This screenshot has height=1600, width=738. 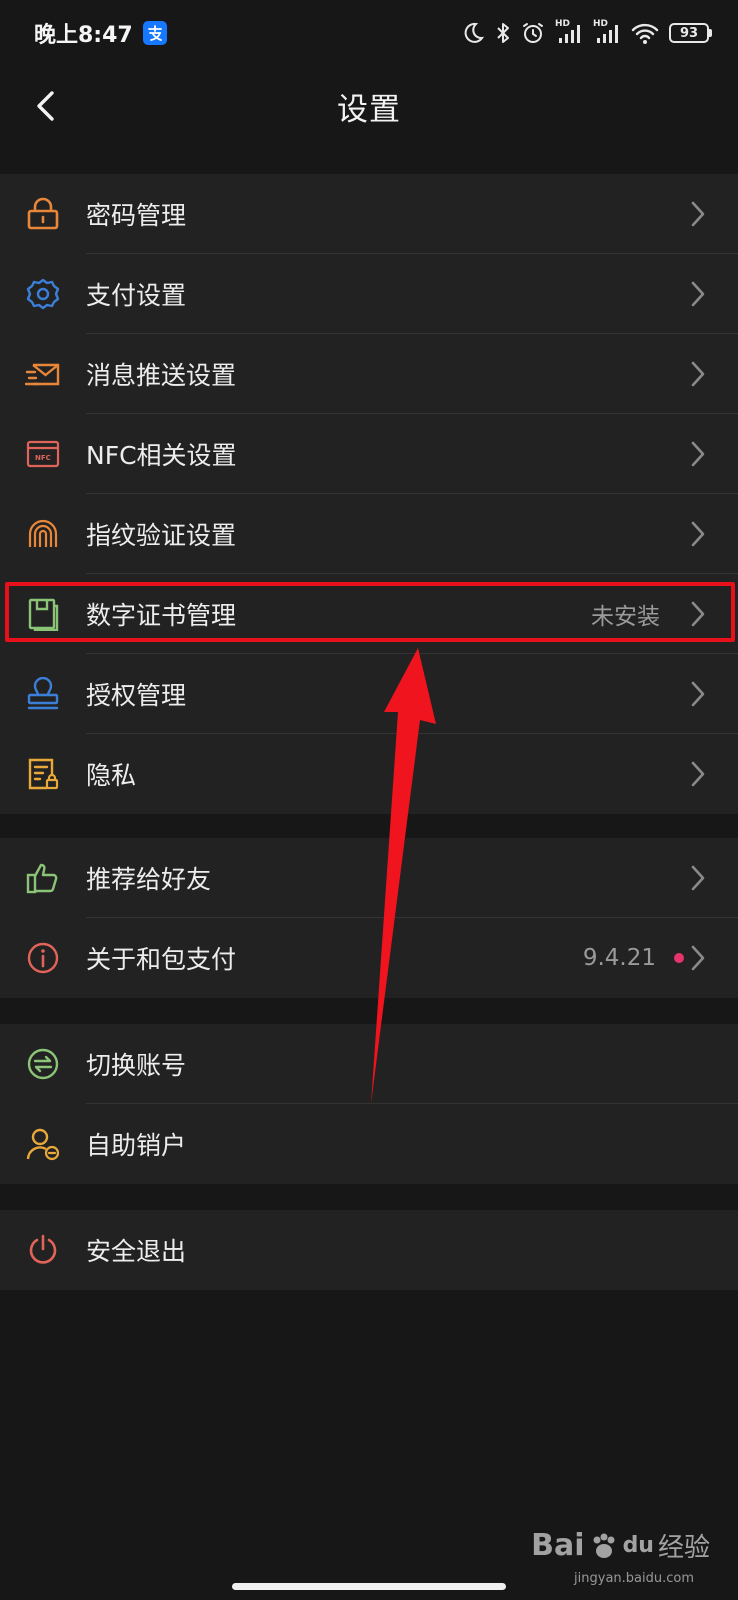 I want to click on paw-icon, so click(x=604, y=1545).